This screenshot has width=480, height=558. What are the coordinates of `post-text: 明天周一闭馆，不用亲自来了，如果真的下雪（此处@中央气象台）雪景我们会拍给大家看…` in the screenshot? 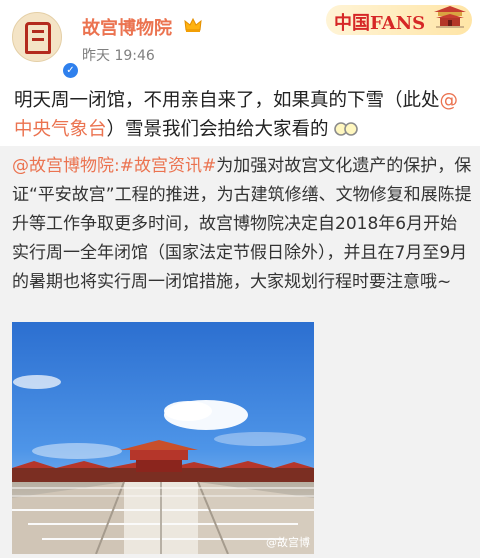 It's located at (242, 115).